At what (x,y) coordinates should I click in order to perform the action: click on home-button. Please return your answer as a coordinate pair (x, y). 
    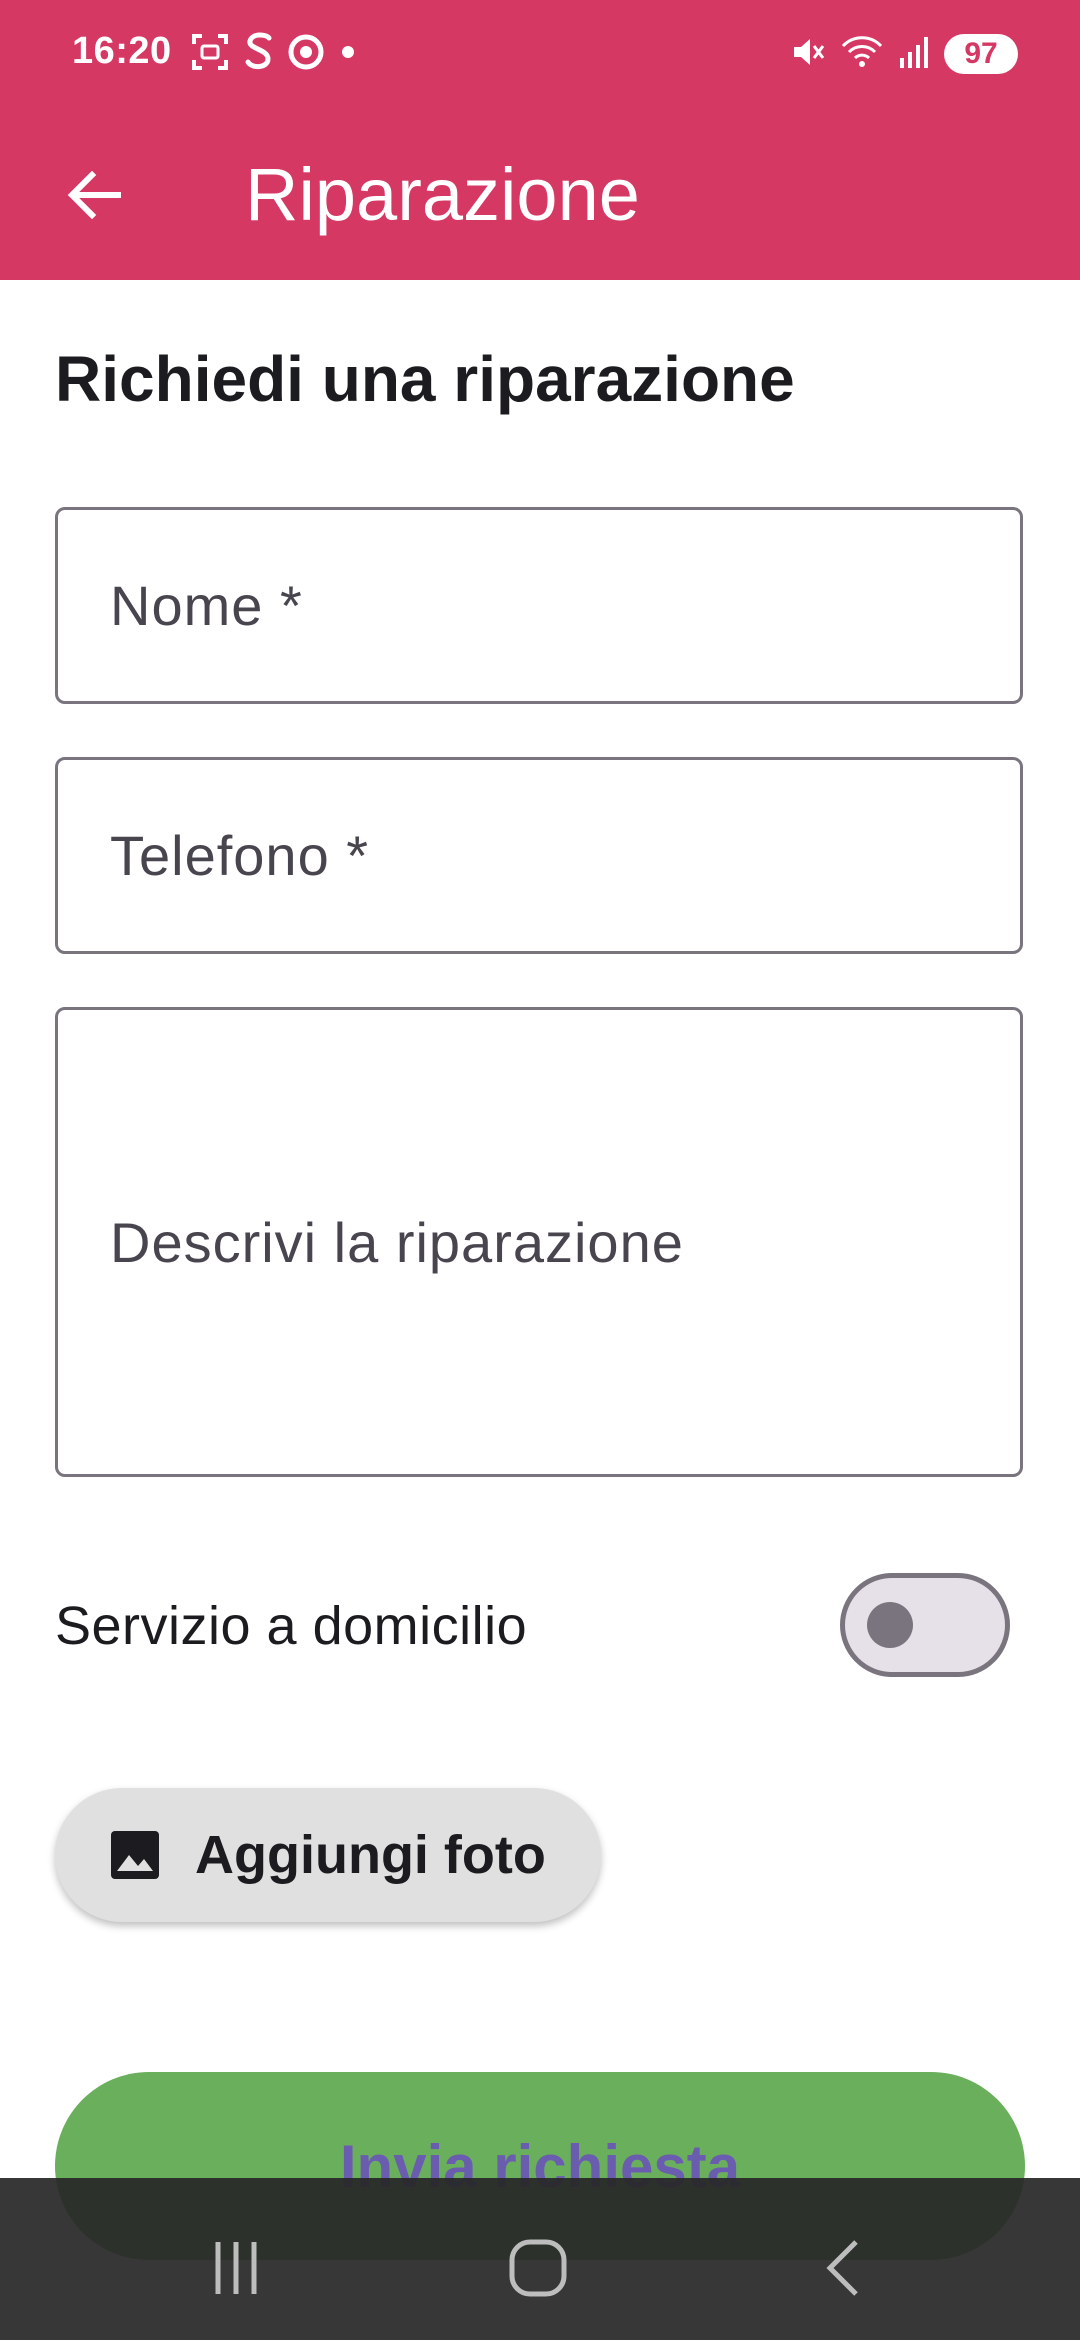
    Looking at the image, I should click on (538, 2268).